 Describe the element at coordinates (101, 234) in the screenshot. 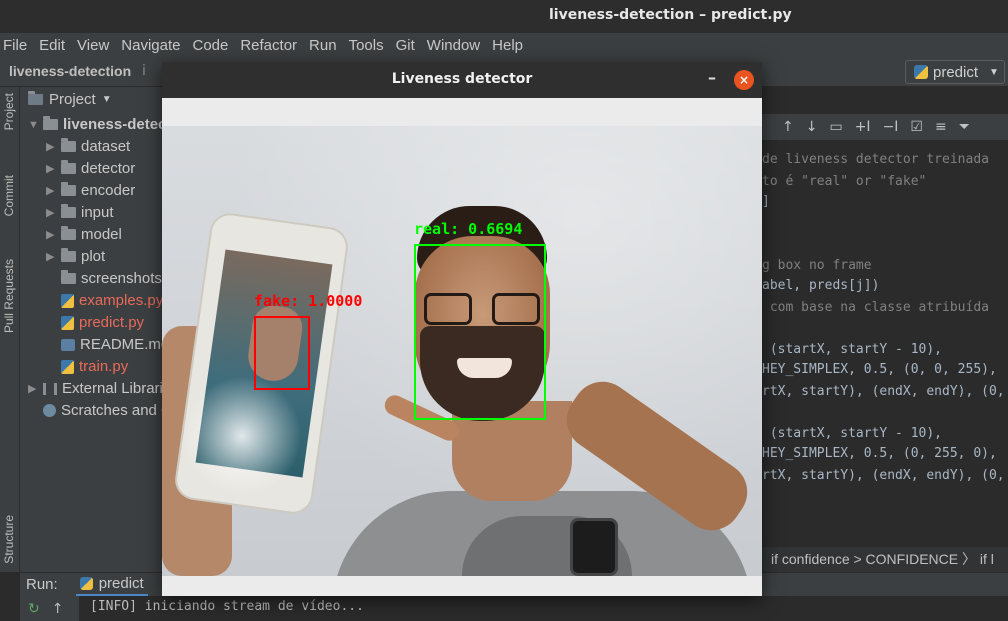

I see `tree-item-label: model` at that location.